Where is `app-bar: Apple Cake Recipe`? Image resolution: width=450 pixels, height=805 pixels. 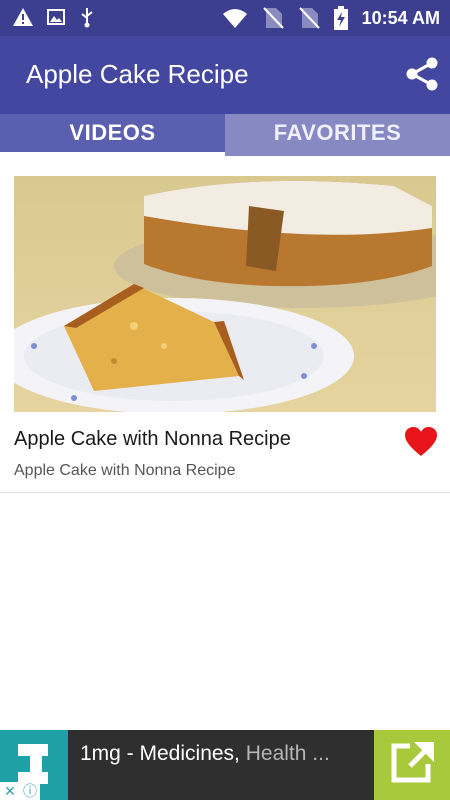 app-bar: Apple Cake Recipe is located at coordinates (225, 75).